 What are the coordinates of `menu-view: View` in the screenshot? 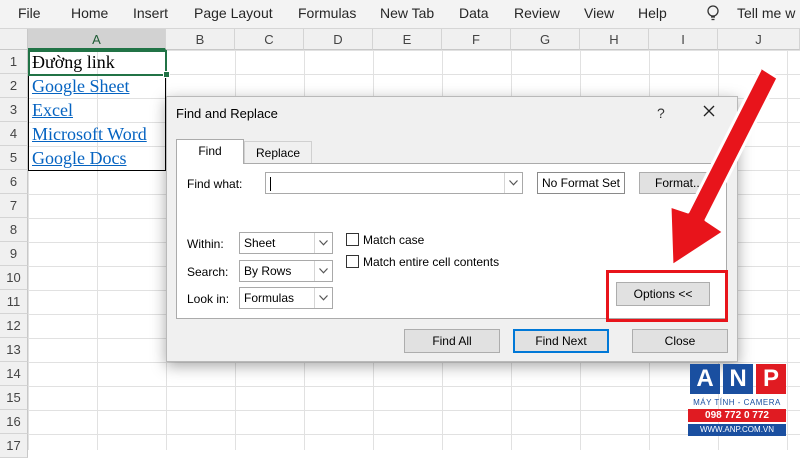 It's located at (599, 13).